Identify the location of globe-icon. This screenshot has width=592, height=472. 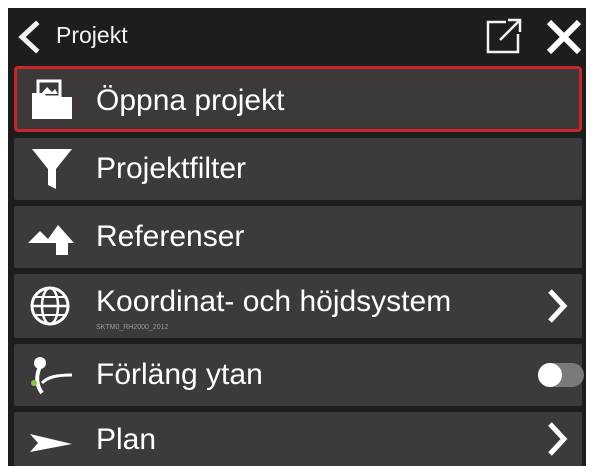
(50, 306).